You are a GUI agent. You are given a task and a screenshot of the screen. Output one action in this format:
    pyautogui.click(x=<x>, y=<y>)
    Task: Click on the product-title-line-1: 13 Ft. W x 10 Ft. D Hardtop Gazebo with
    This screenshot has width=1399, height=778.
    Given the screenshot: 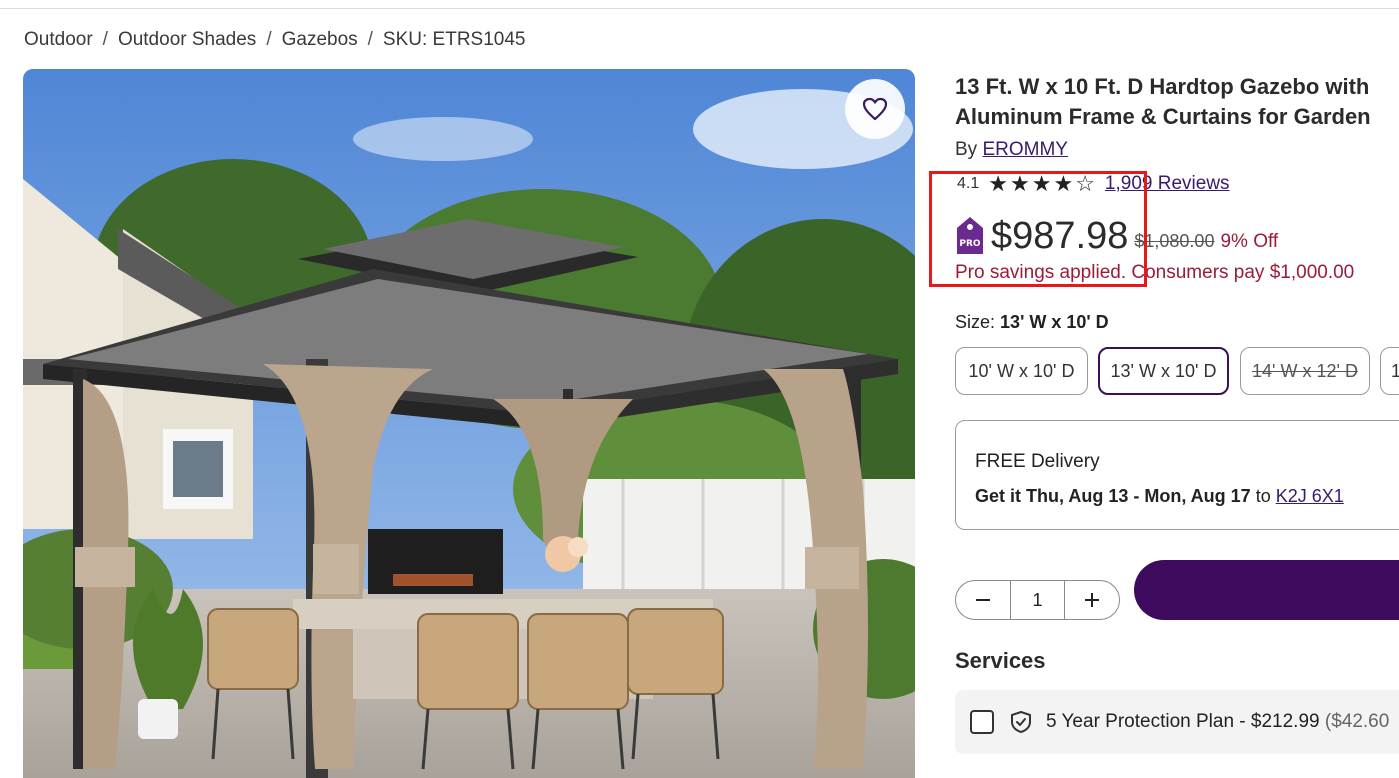 What is the action you would take?
    pyautogui.click(x=1162, y=86)
    